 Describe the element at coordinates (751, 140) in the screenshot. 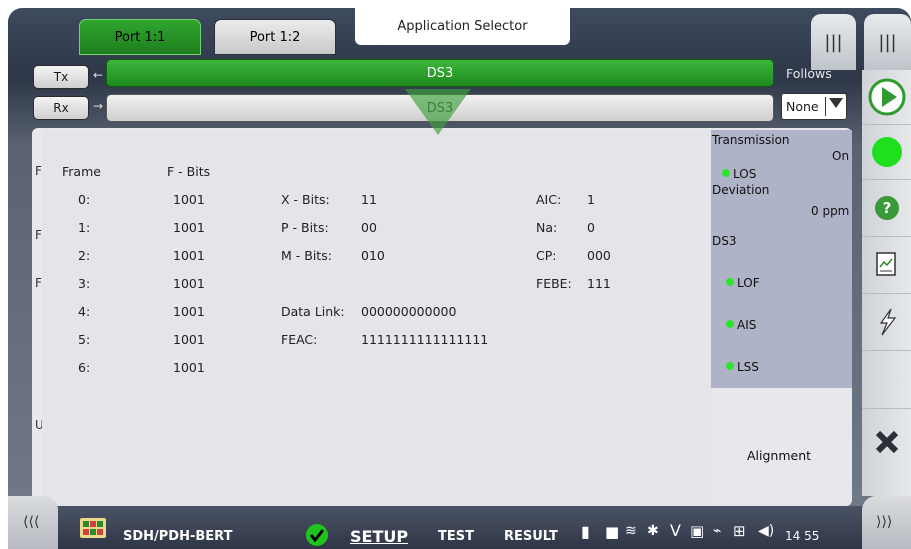

I see `transmission-label: Transmission` at that location.